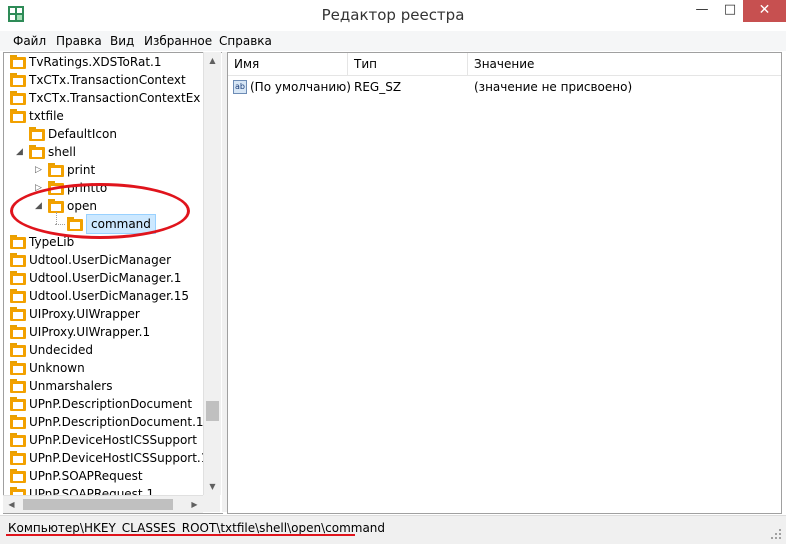 The width and height of the screenshot is (786, 544). What do you see at coordinates (408, 64) in the screenshot?
I see `column-type: Тип` at bounding box center [408, 64].